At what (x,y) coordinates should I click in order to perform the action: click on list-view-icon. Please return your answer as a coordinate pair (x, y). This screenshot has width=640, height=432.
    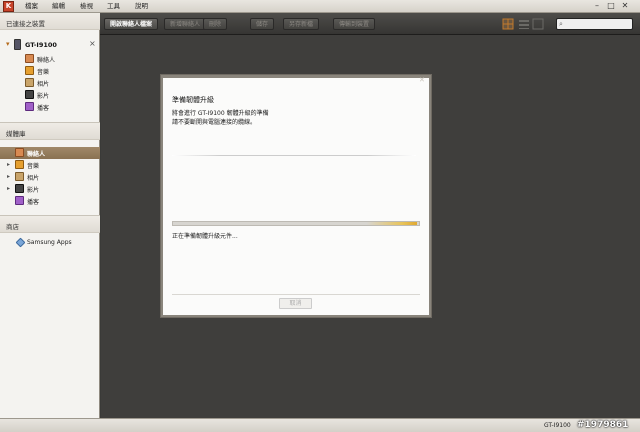
    Looking at the image, I should click on (524, 24).